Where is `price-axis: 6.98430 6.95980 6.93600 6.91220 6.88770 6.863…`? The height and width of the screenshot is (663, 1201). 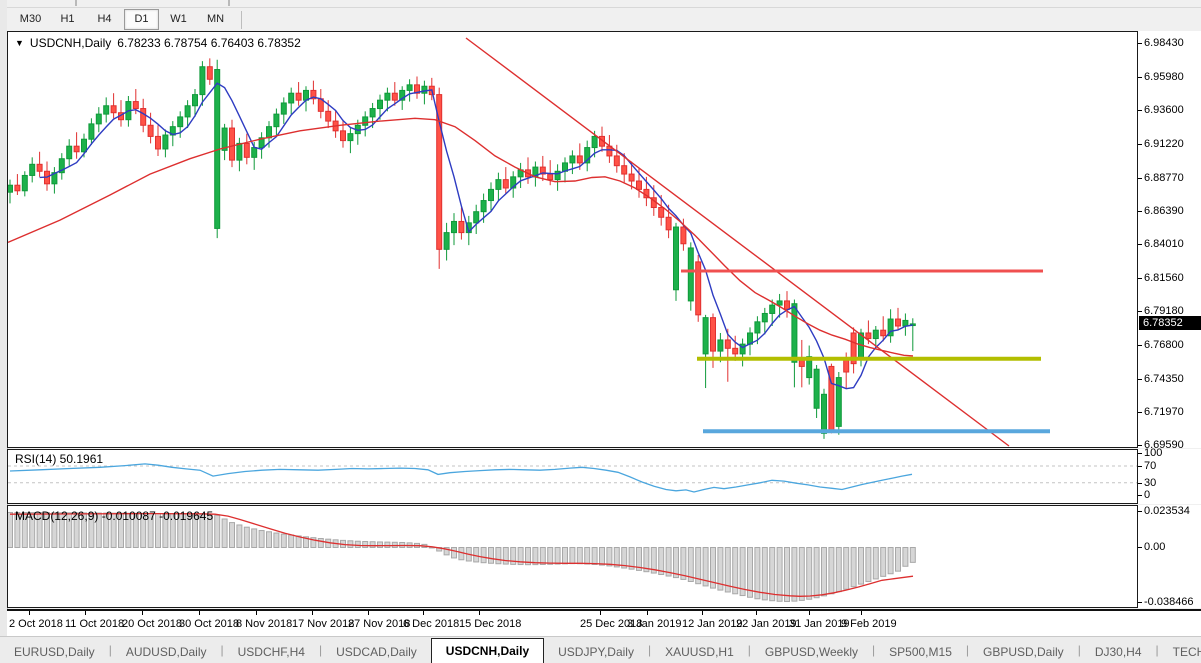
price-axis: 6.98430 6.95980 6.93600 6.91220 6.88770 6.863… is located at coordinates (1169, 241).